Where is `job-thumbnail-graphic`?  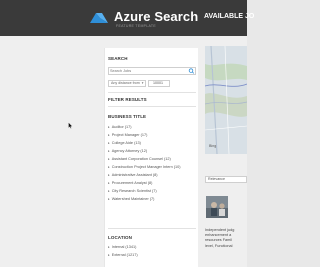 job-thumbnail-graphic is located at coordinates (217, 207).